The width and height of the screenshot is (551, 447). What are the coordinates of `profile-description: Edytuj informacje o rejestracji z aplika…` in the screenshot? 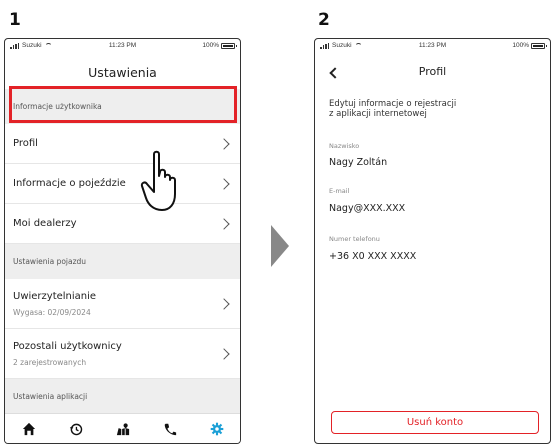 It's located at (392, 109).